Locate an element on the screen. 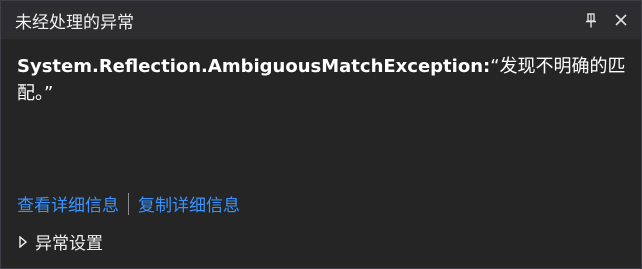 The height and width of the screenshot is (269, 642). detail-links: 查看详细信息 复制详细信息 is located at coordinates (128, 203).